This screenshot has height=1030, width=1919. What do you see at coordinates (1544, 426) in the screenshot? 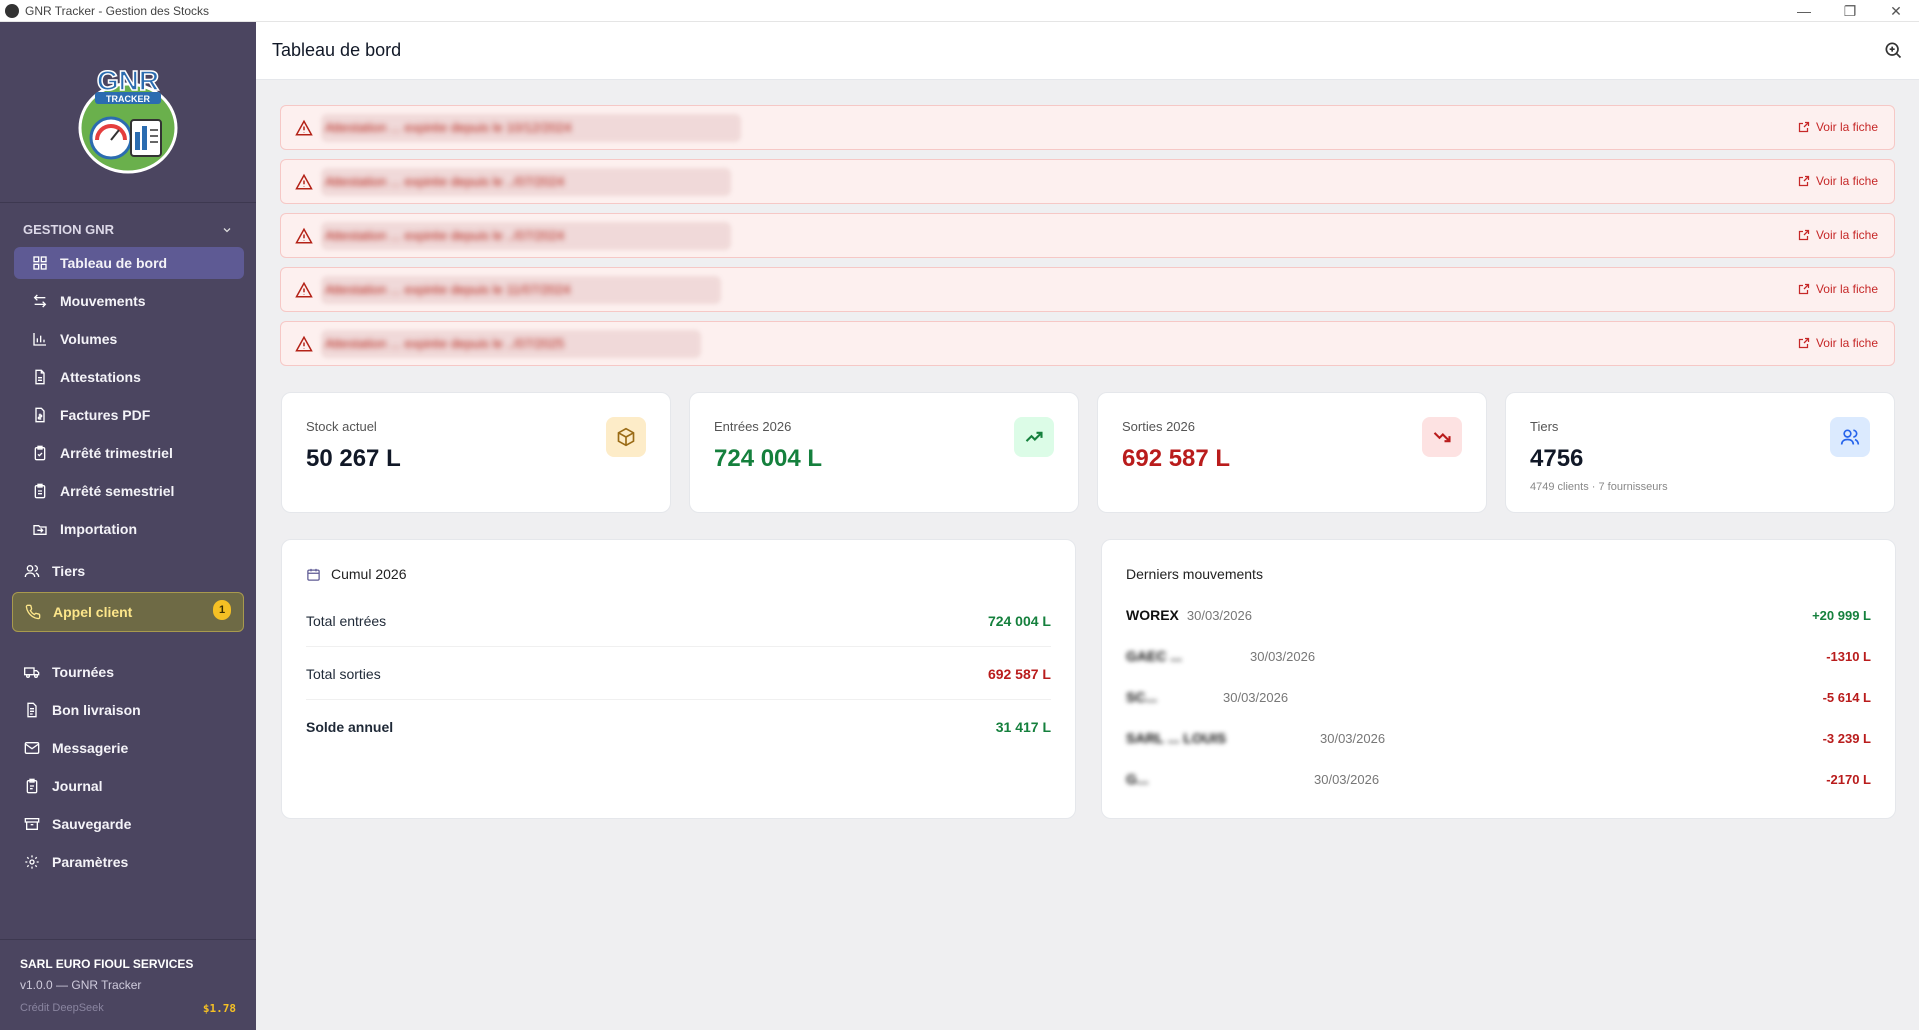
I see `stat-label: Tiers` at bounding box center [1544, 426].